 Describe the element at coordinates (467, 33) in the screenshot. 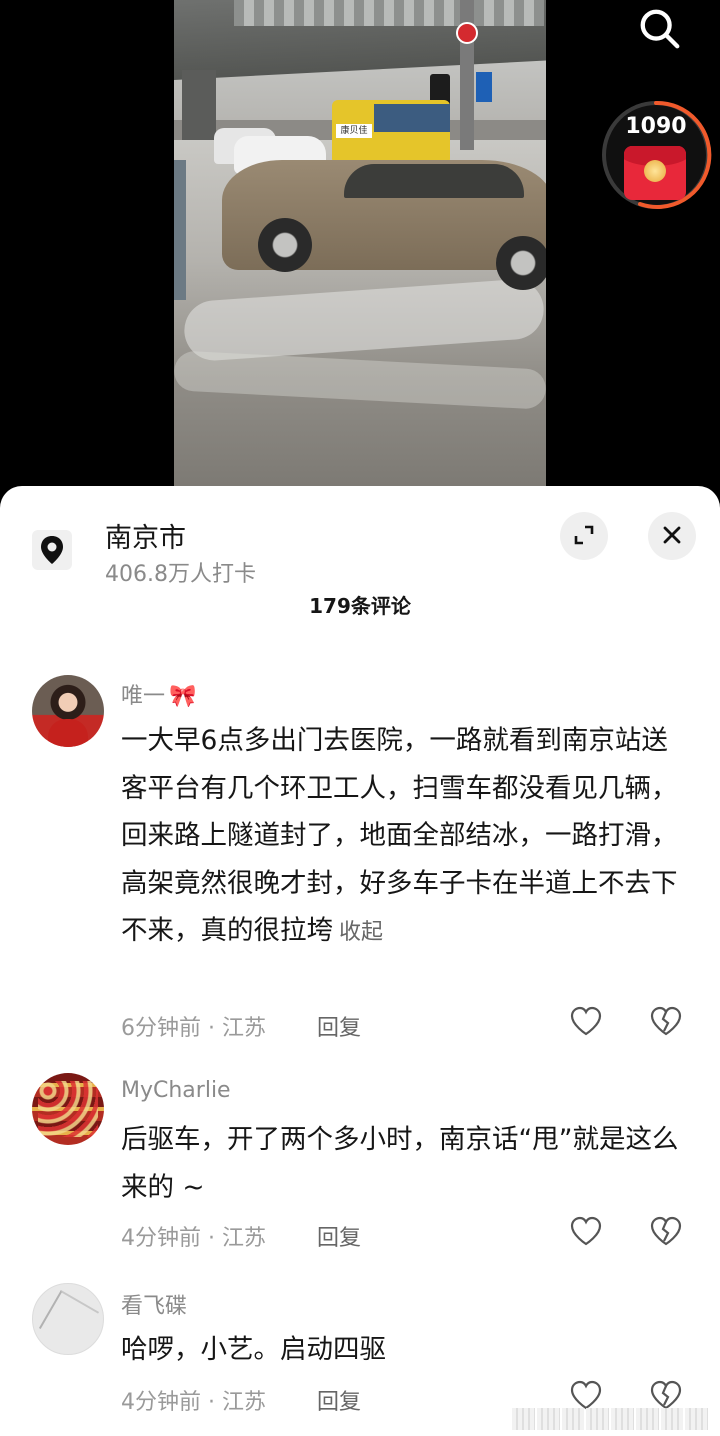

I see `video-stop-sign` at that location.